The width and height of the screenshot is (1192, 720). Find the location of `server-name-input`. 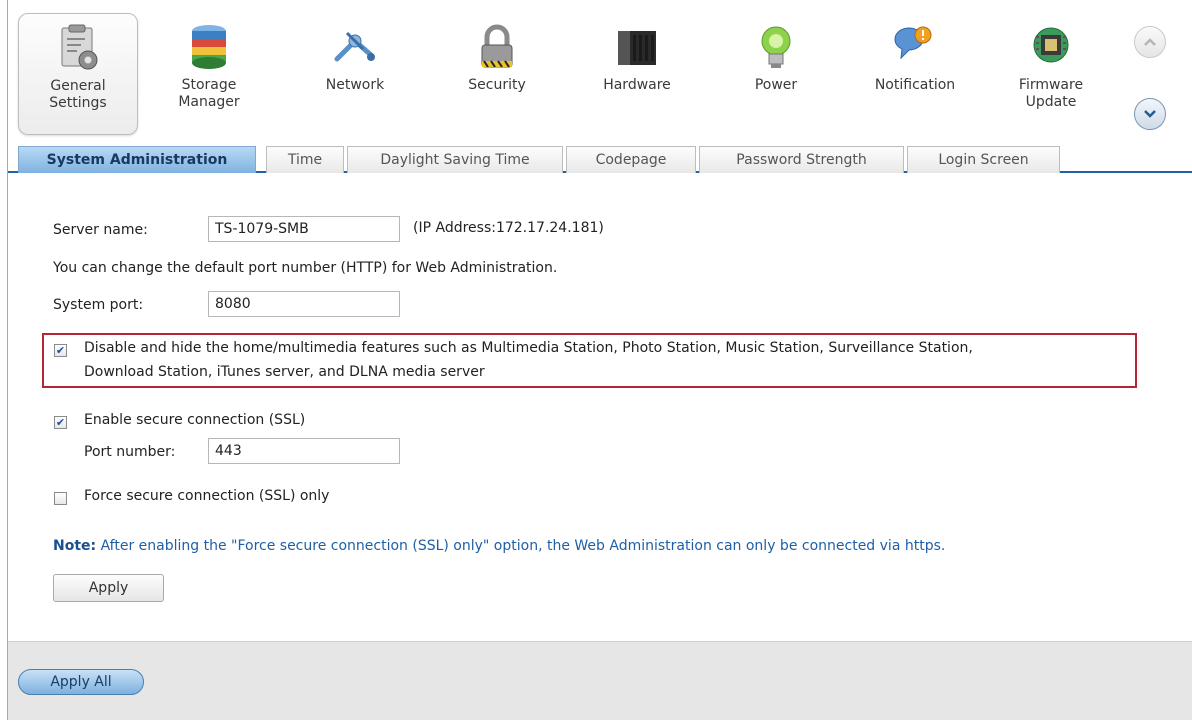

server-name-input is located at coordinates (304, 229).